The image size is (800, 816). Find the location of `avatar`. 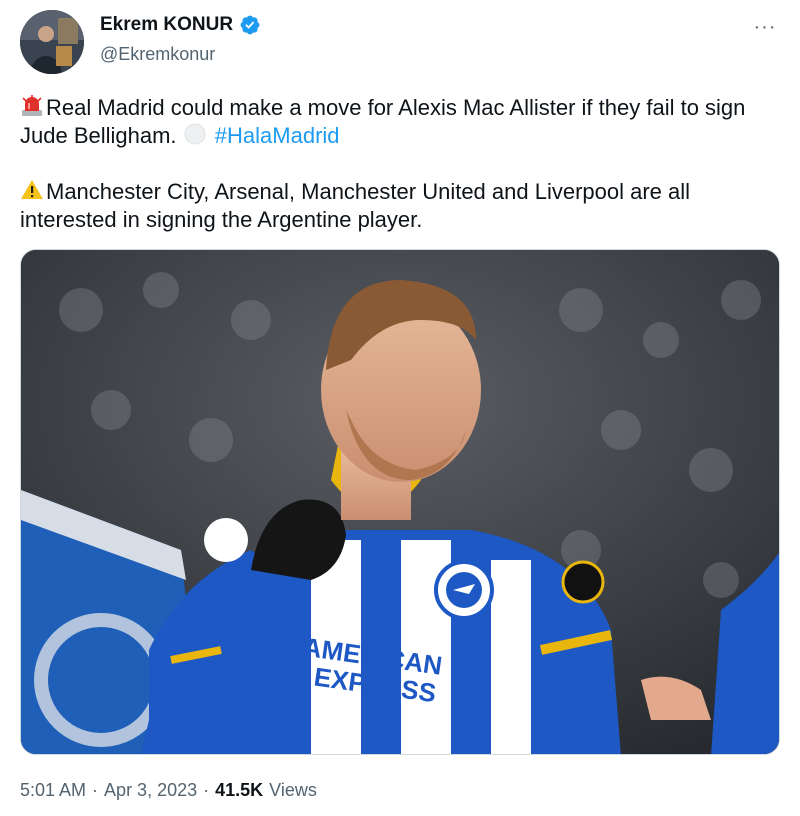

avatar is located at coordinates (52, 42).